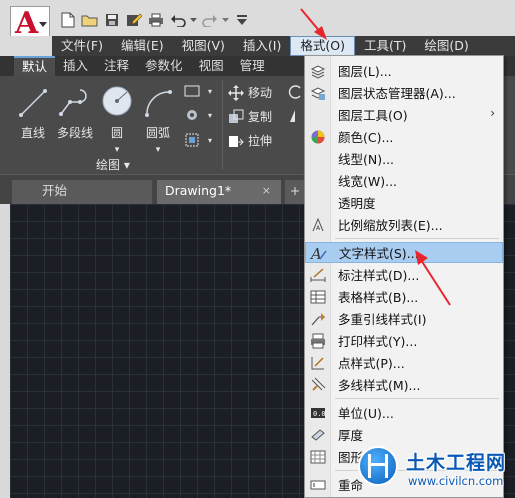  I want to click on layer-icon, so click(318, 70).